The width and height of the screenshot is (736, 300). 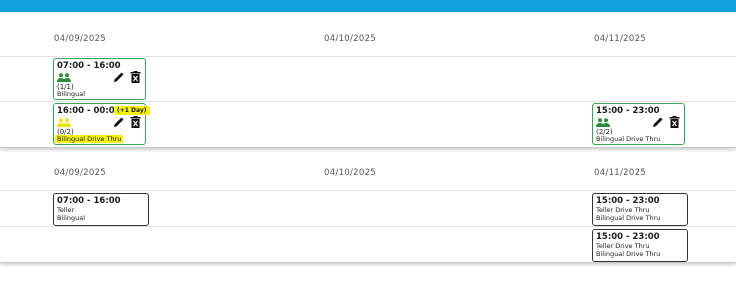 What do you see at coordinates (71, 94) in the screenshot?
I see `shift-role: Bilingual` at bounding box center [71, 94].